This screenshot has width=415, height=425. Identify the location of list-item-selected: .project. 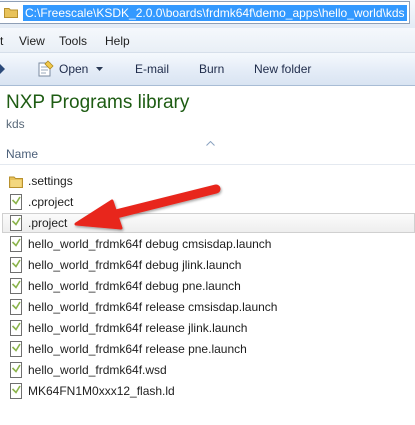
(208, 223).